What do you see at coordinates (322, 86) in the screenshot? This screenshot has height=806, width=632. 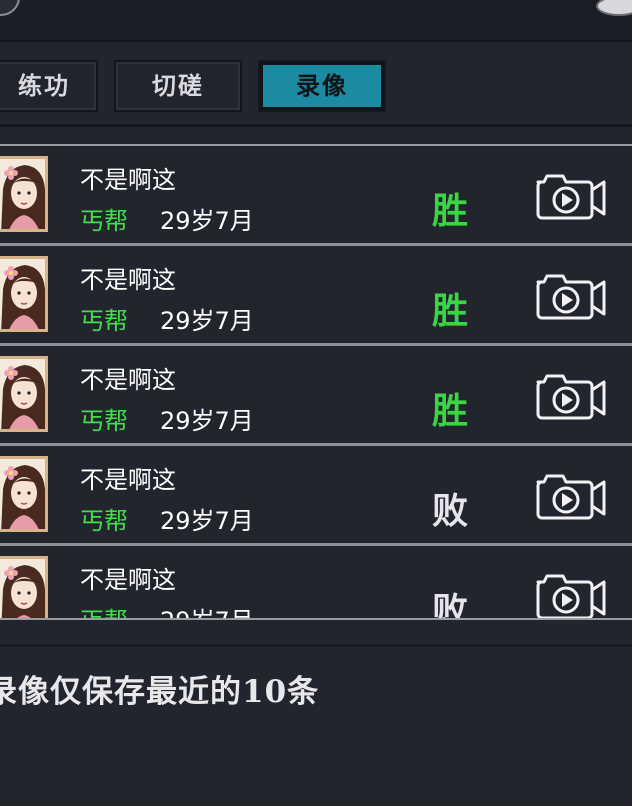 I see `tab-replay: 录像` at bounding box center [322, 86].